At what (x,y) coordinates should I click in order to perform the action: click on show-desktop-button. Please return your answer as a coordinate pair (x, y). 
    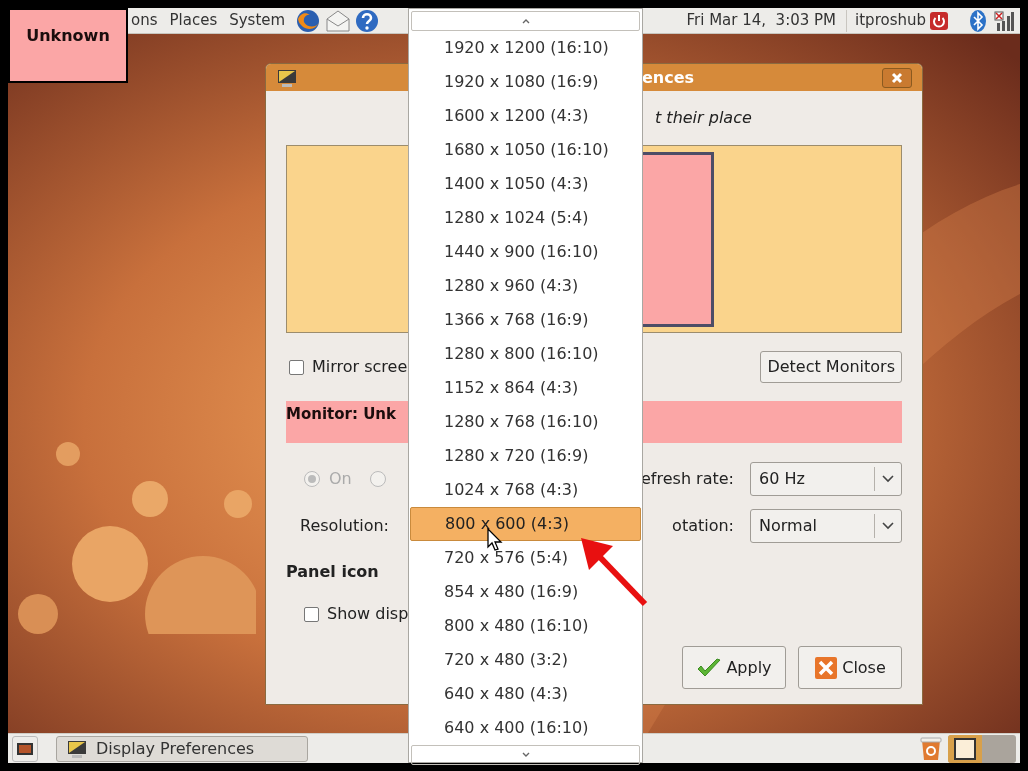
    Looking at the image, I should click on (25, 748).